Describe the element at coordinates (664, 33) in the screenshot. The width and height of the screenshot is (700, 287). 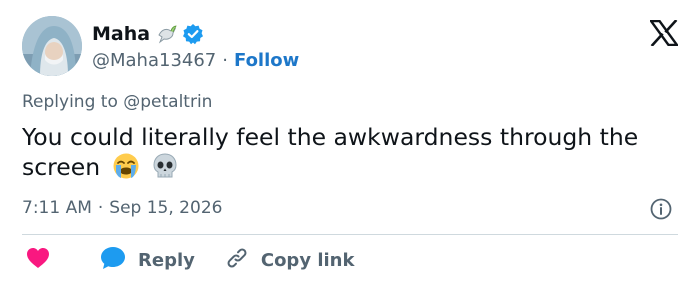
I see `x-logo-icon` at that location.